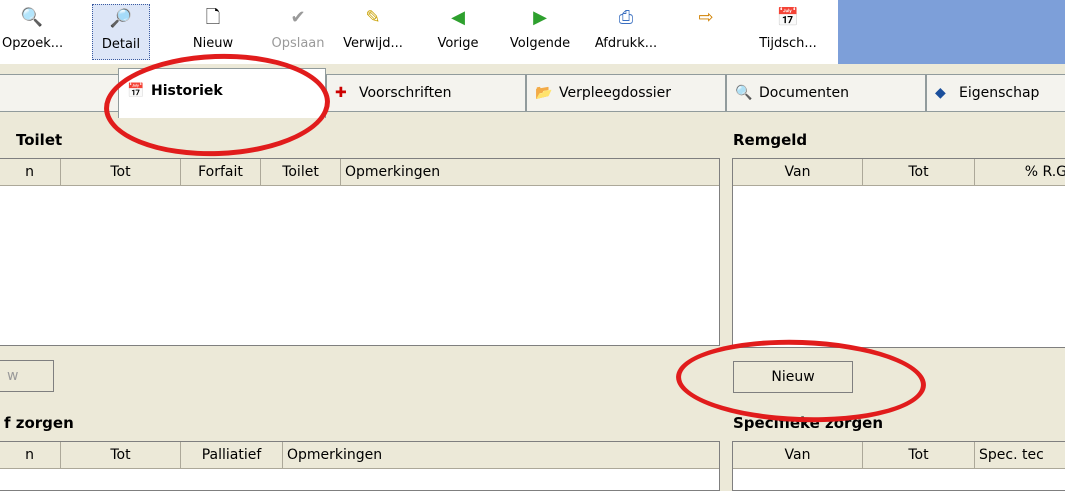  What do you see at coordinates (530, 172) in the screenshot?
I see `toilet-col-opmerkingen: Opmerkingen` at bounding box center [530, 172].